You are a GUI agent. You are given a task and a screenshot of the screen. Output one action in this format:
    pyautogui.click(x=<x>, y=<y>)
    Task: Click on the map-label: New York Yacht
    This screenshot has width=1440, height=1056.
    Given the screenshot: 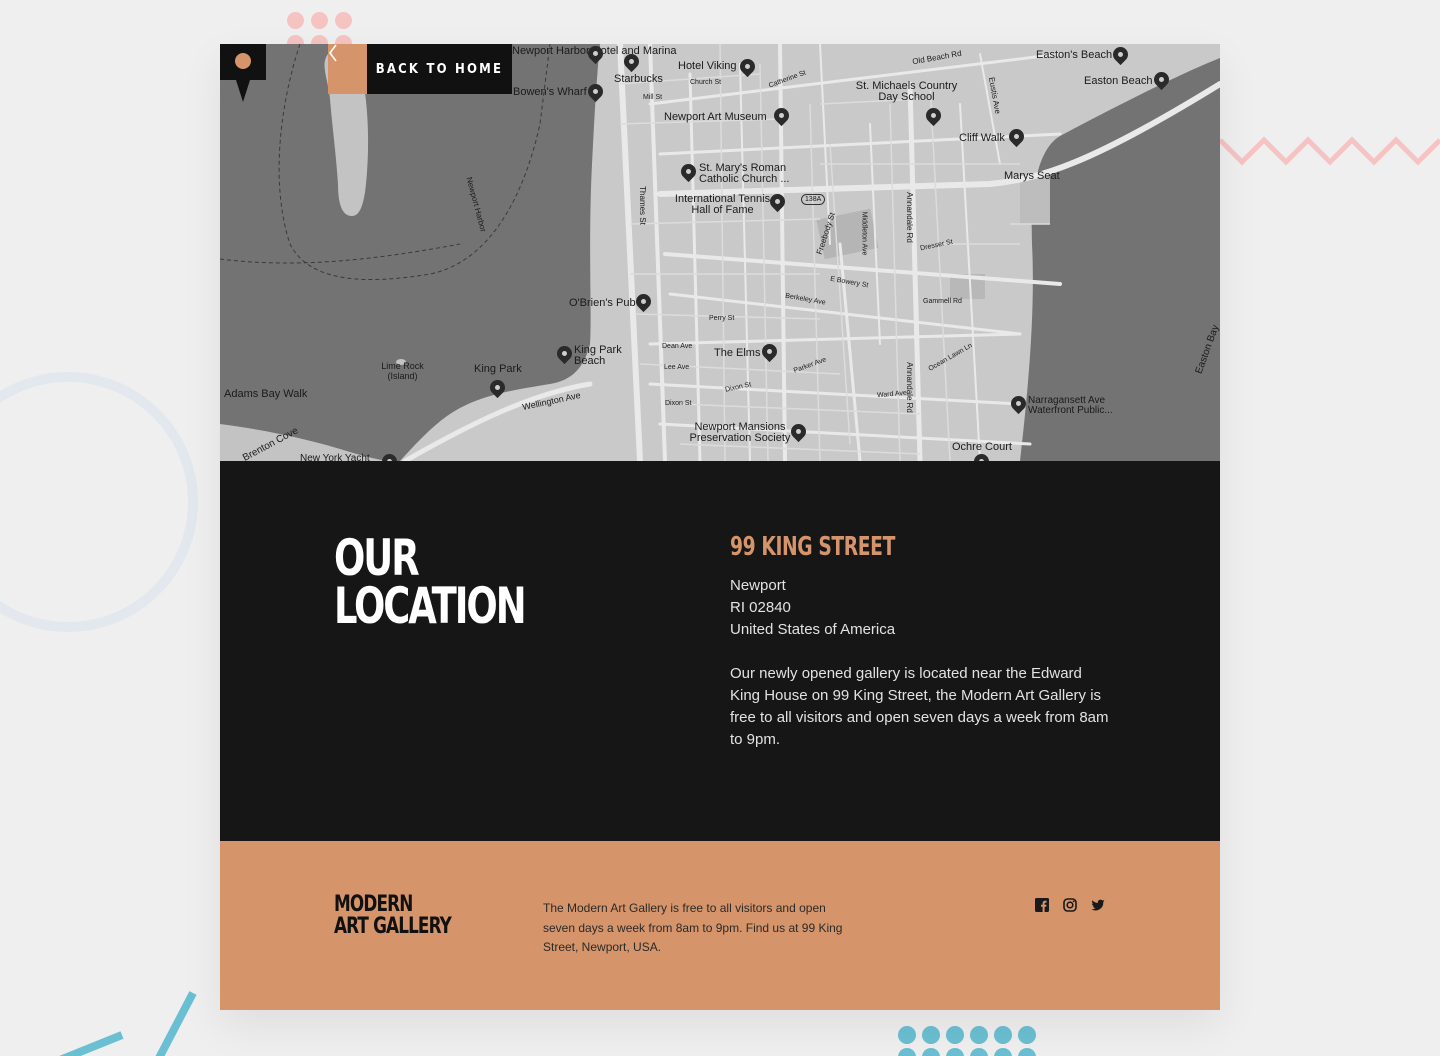 What is the action you would take?
    pyautogui.click(x=335, y=457)
    